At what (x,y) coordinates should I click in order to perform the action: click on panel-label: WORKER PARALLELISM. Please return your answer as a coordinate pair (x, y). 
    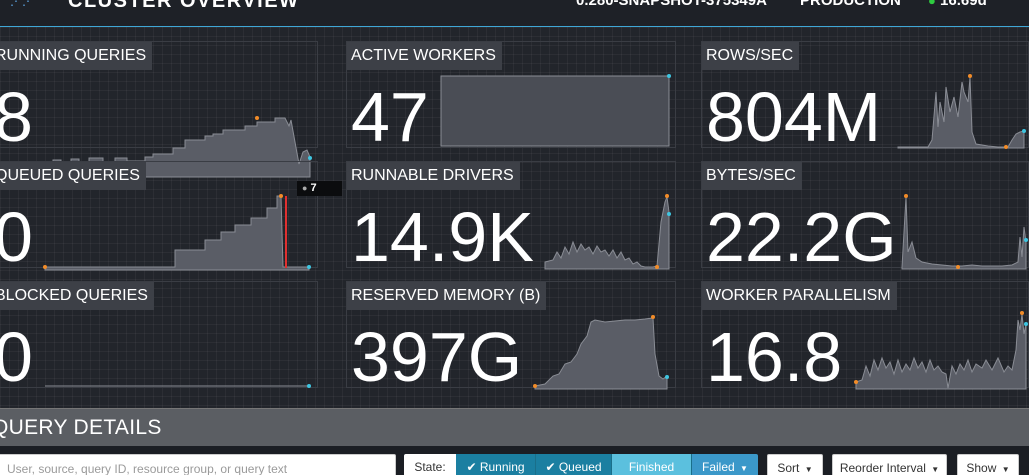
    Looking at the image, I should click on (799, 296).